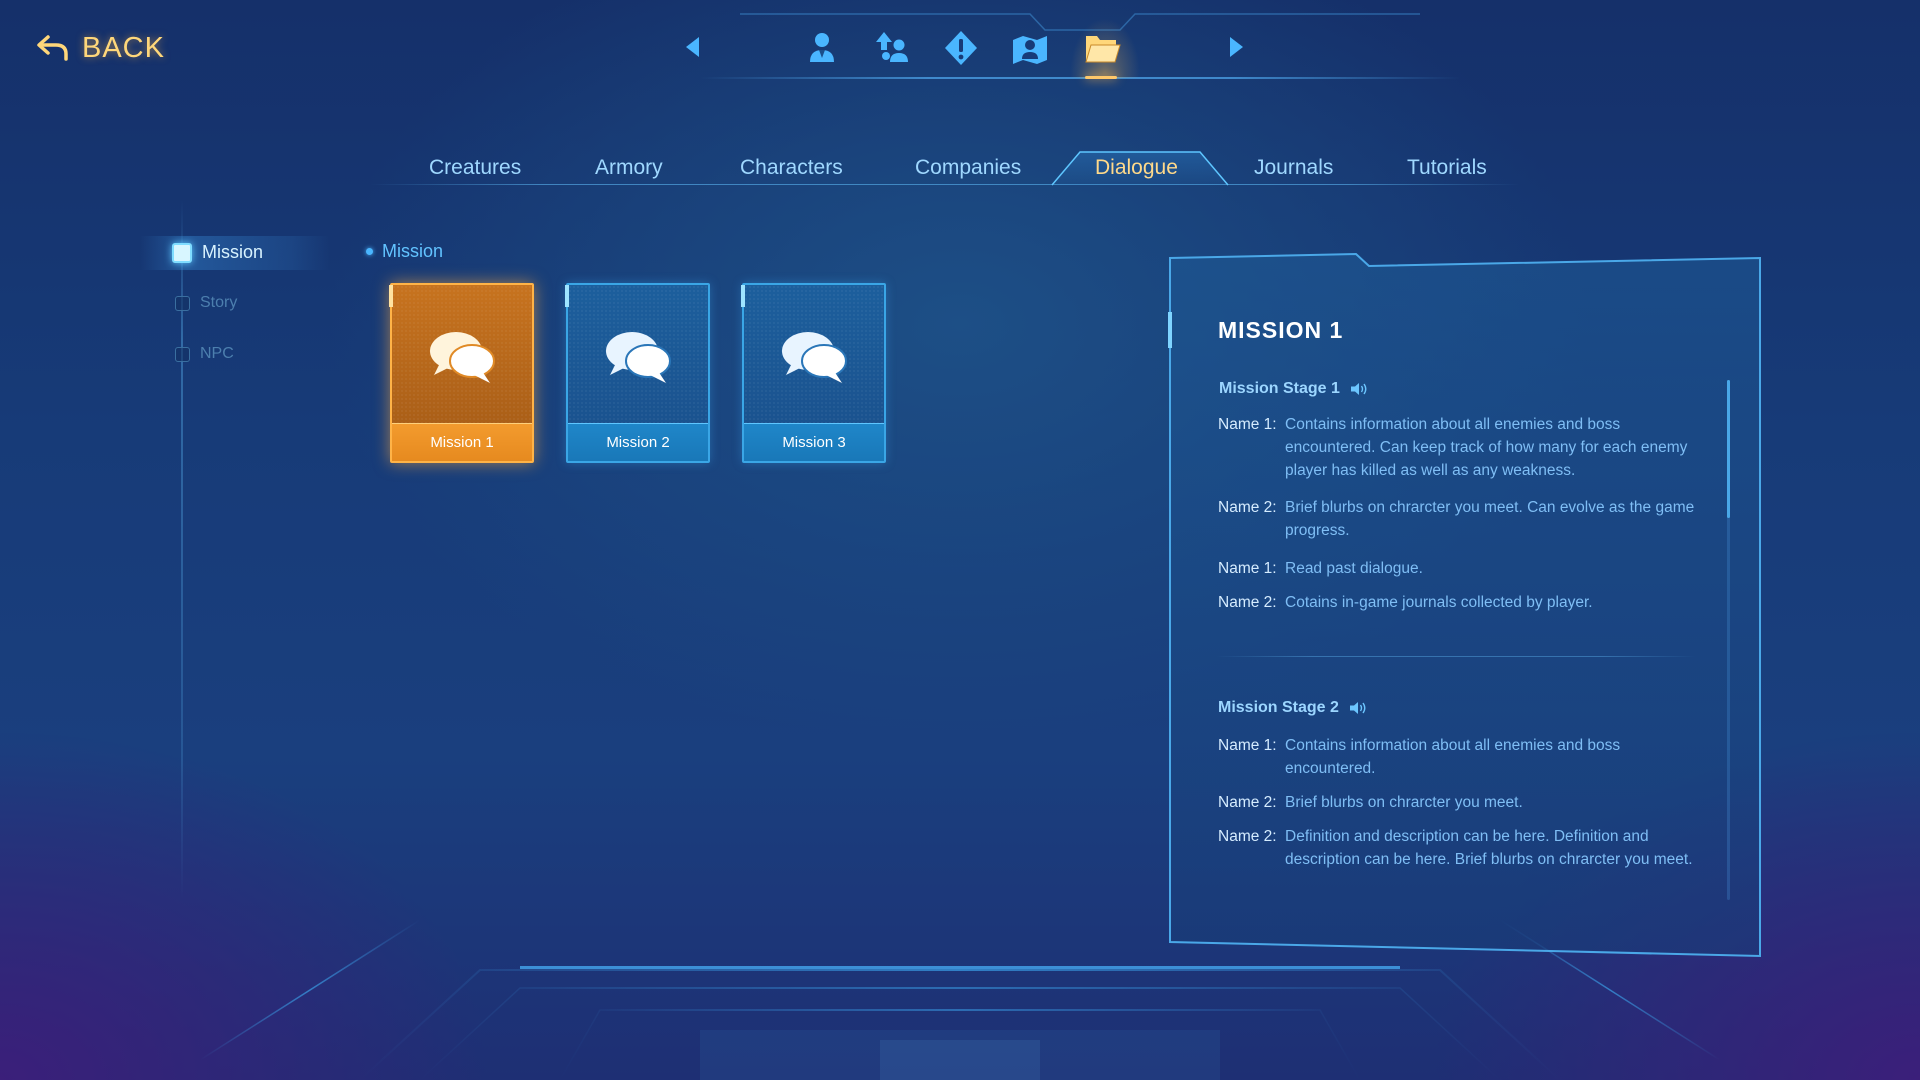 The height and width of the screenshot is (1080, 1920). Describe the element at coordinates (1136, 171) in the screenshot. I see `tab-dialogue: Dialogue` at that location.